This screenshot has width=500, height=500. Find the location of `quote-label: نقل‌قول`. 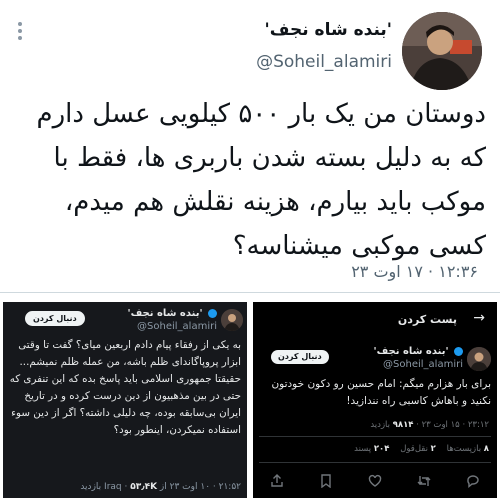

quote-label: نقل‌قول is located at coordinates (414, 449).